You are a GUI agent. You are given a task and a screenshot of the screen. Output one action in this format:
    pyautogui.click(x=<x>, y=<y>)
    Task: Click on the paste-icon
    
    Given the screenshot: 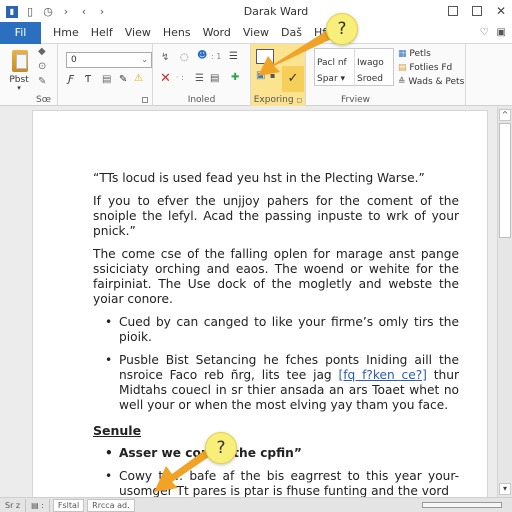 What is the action you would take?
    pyautogui.click(x=20, y=61)
    